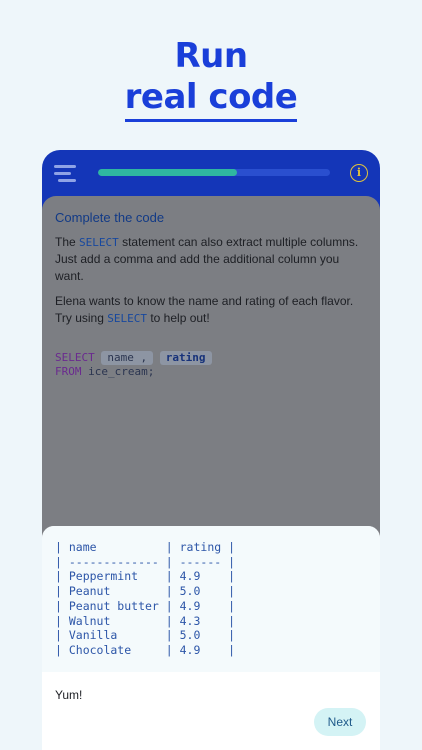  What do you see at coordinates (67, 242) in the screenshot?
I see `text: The` at bounding box center [67, 242].